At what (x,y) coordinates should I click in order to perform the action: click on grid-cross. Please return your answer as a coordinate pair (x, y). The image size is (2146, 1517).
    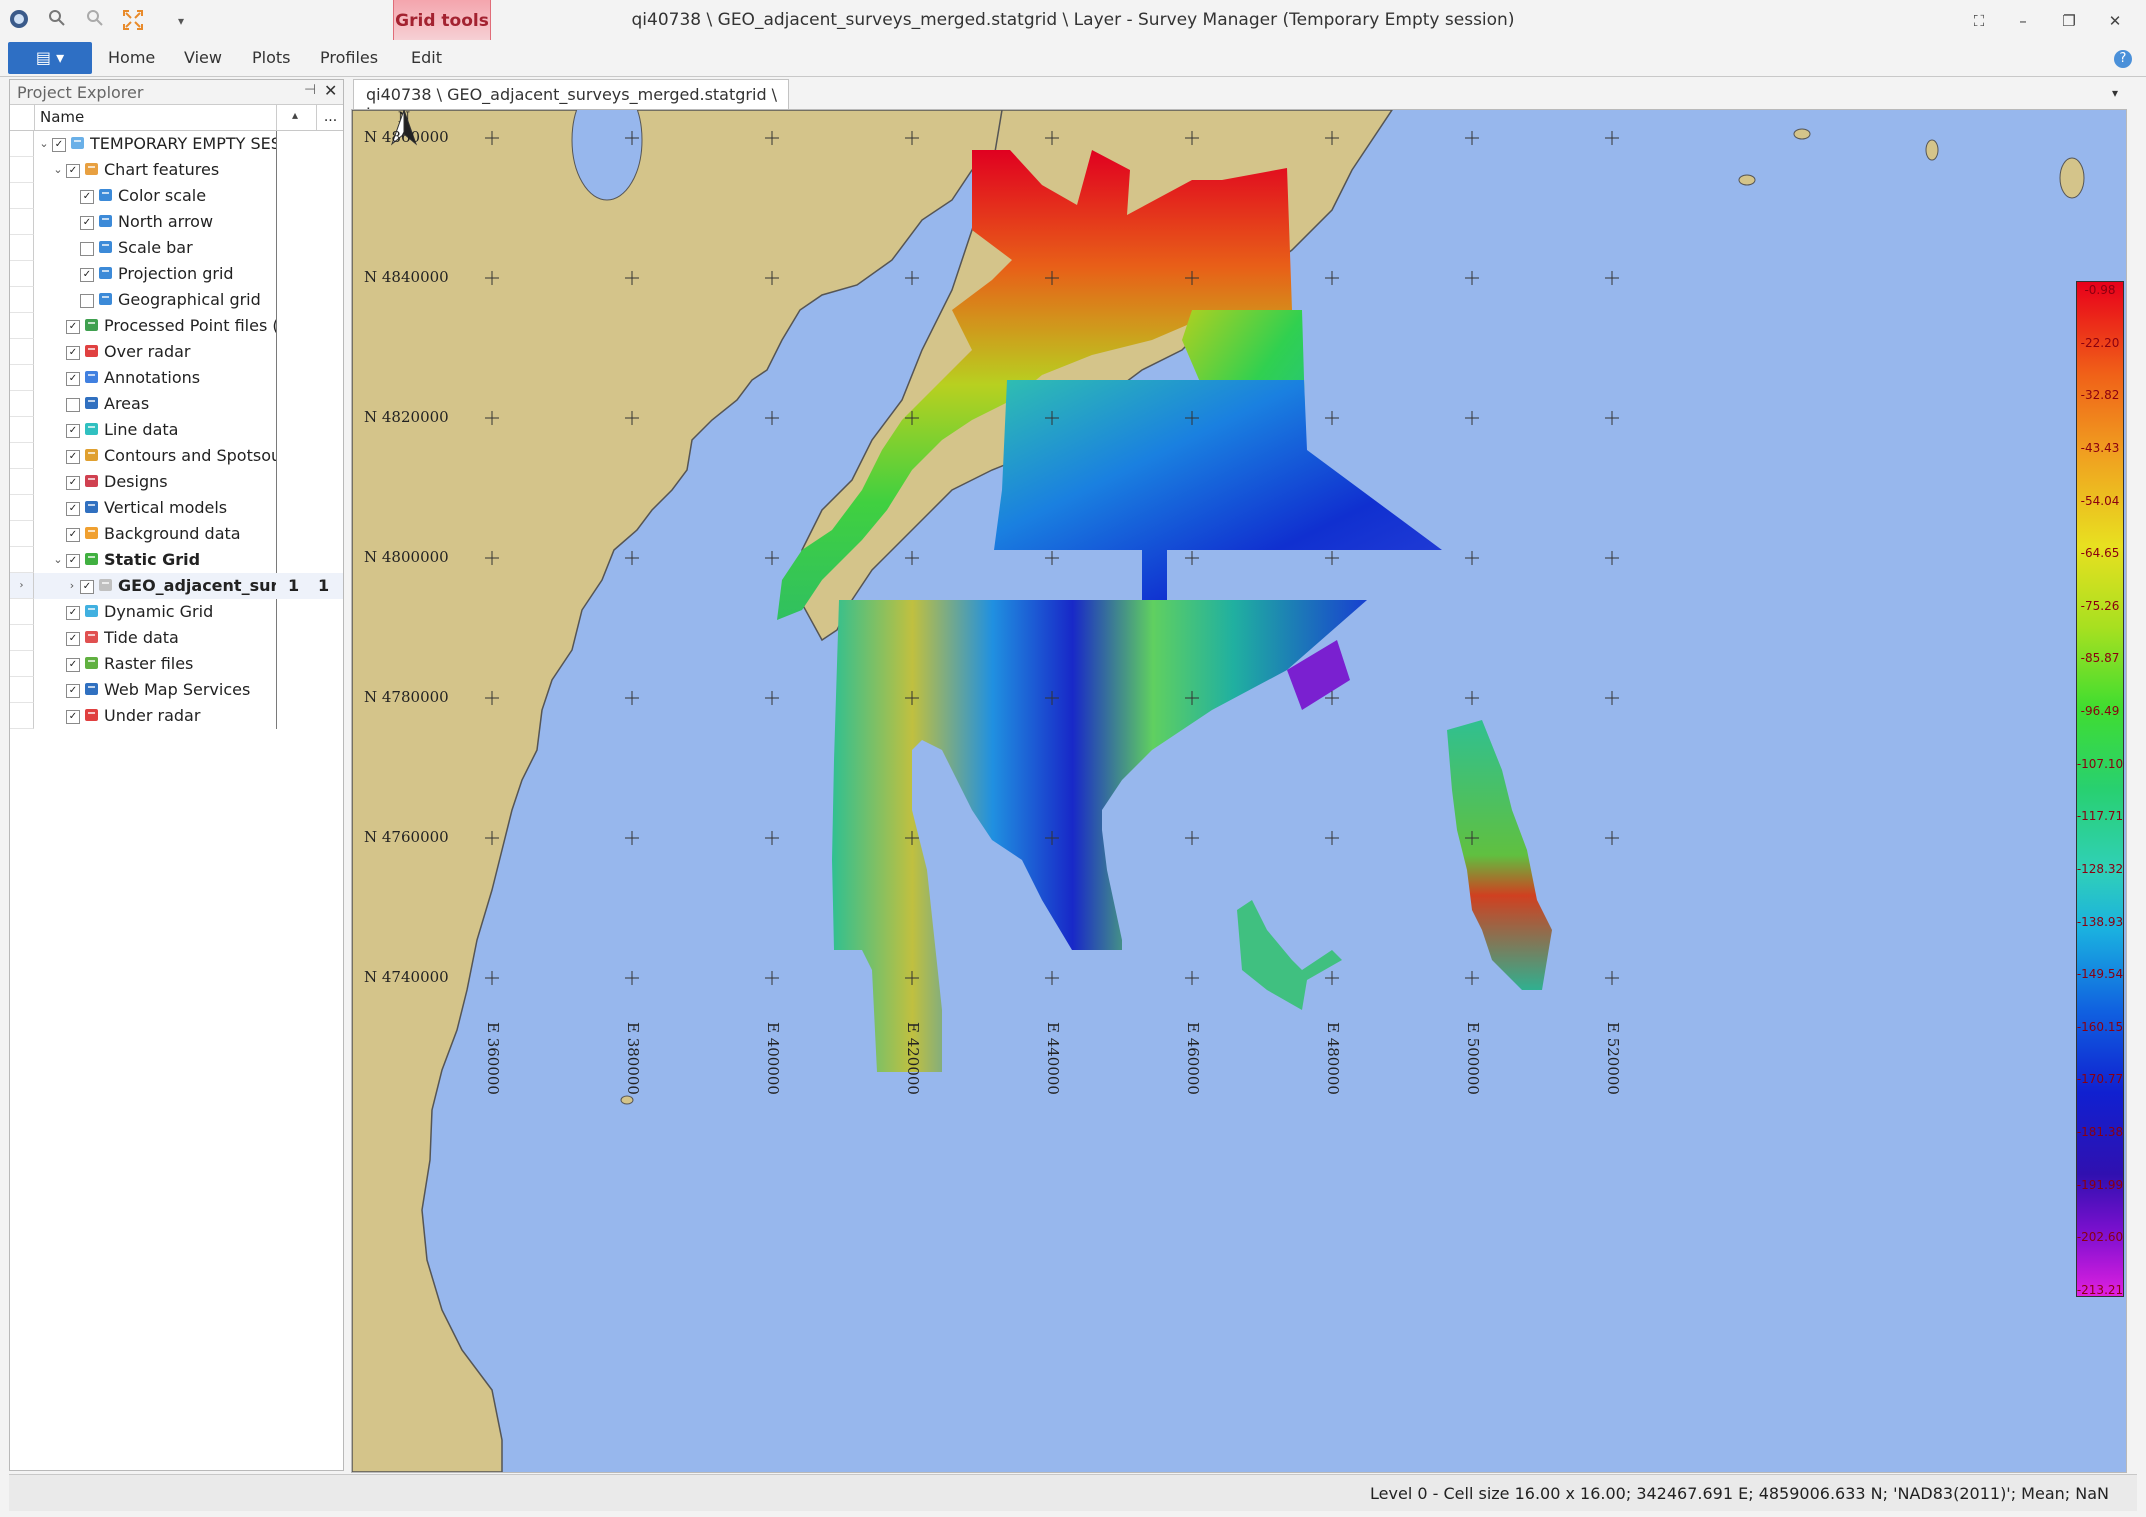
    Looking at the image, I should click on (492, 978).